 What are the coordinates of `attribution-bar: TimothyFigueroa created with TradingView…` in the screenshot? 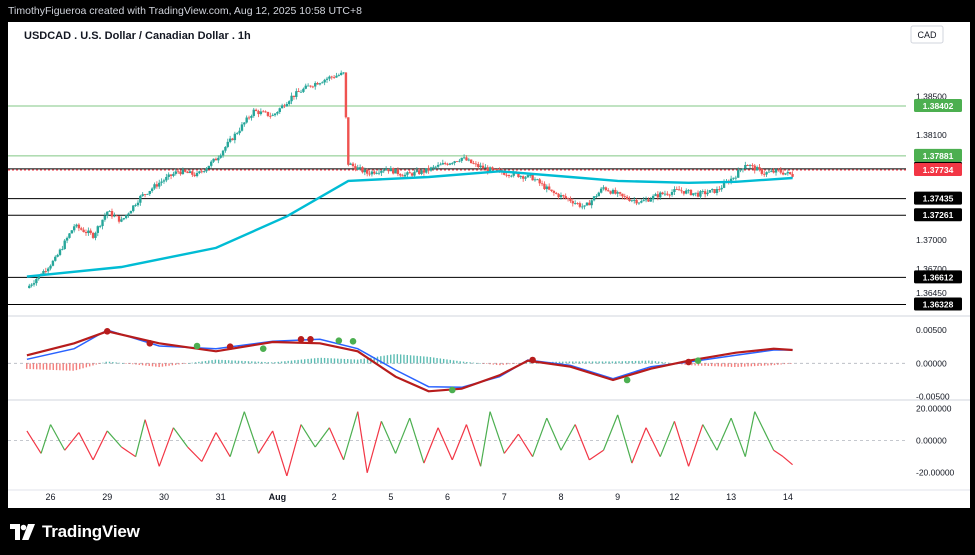 It's located at (487, 11).